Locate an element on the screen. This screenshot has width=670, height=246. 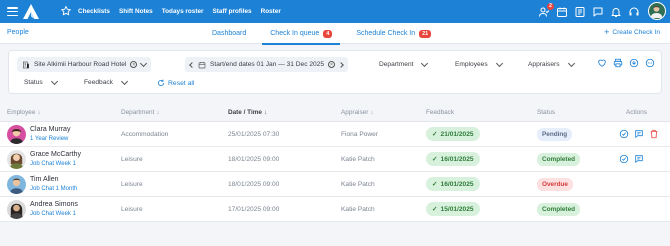
logo-icon is located at coordinates (31, 11).